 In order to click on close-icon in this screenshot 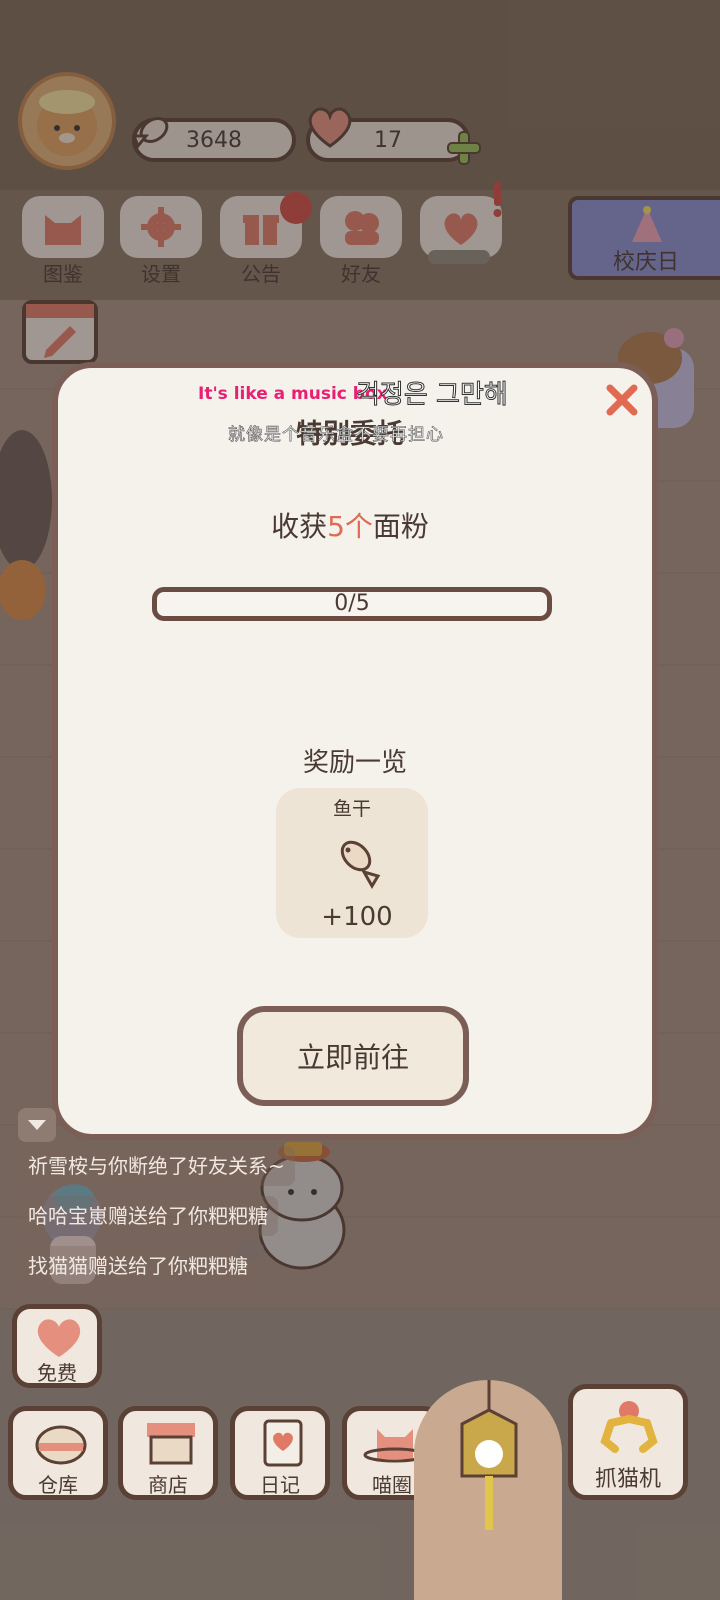, I will do `click(622, 400)`.